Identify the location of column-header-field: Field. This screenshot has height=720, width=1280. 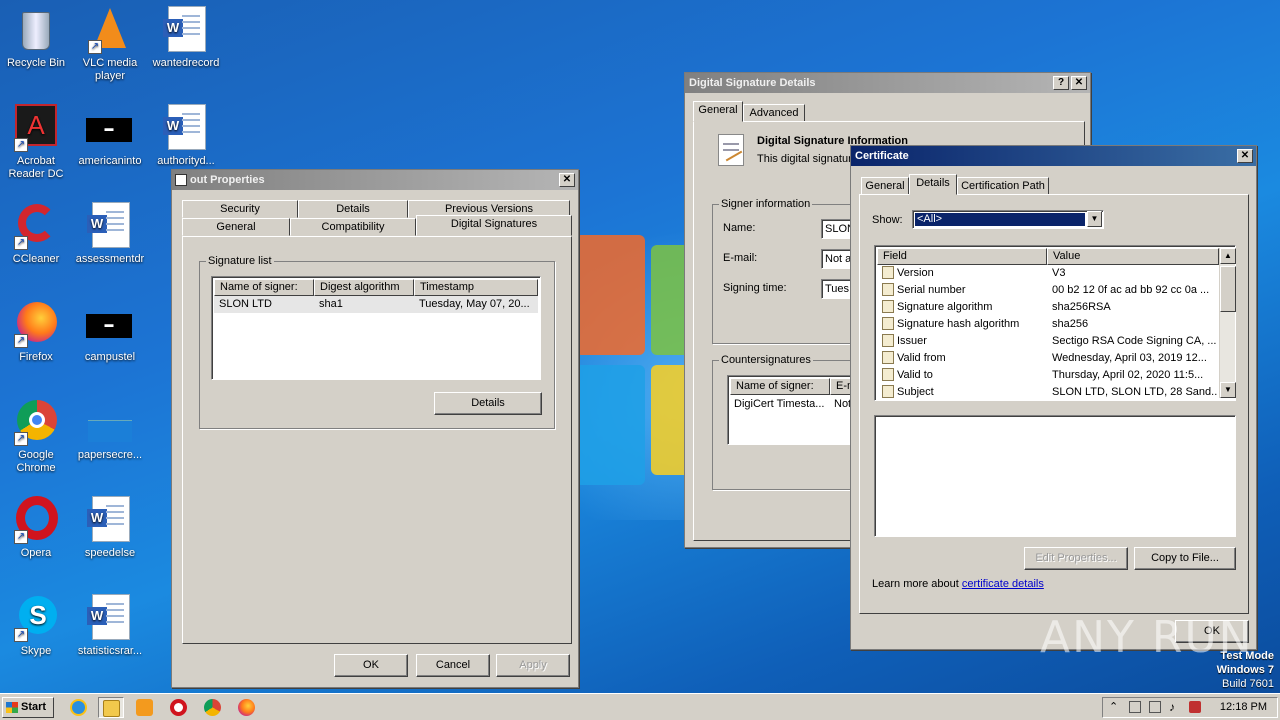
(962, 256).